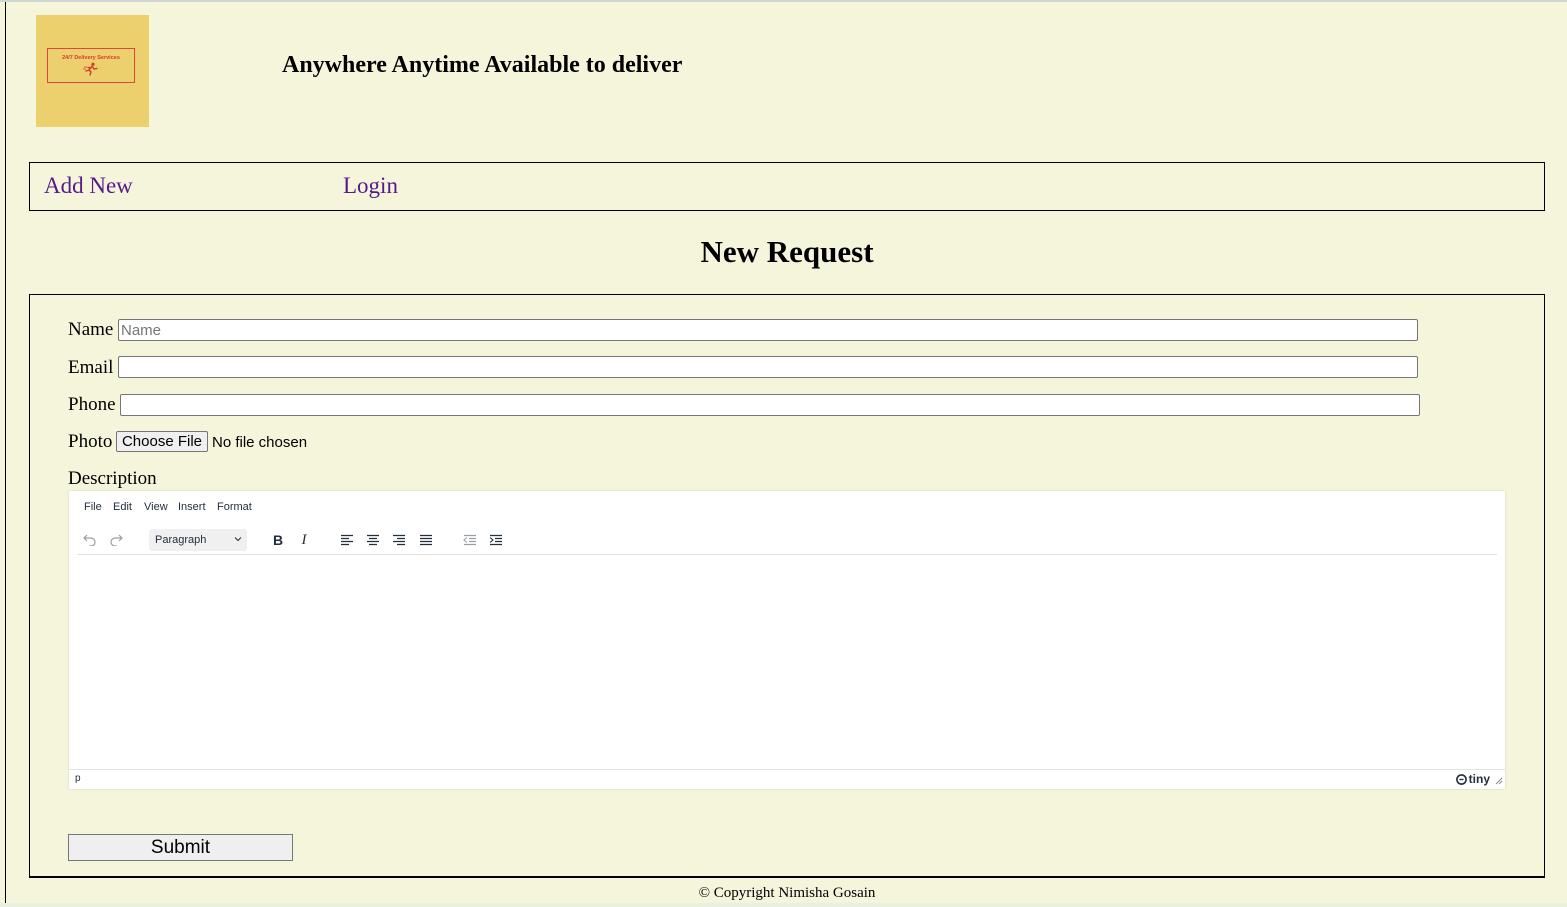 This screenshot has width=1567, height=907. I want to click on outdent-icon, so click(469, 540).